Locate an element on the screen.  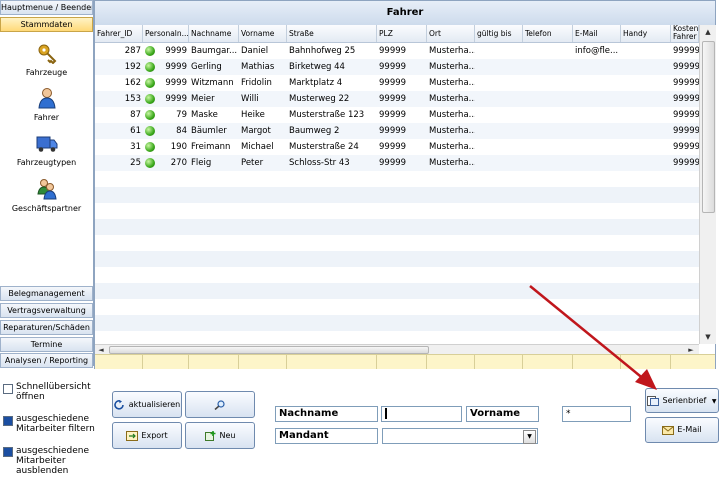
nav-item-fahrer: Fahrer is located at coordinates (46, 104).